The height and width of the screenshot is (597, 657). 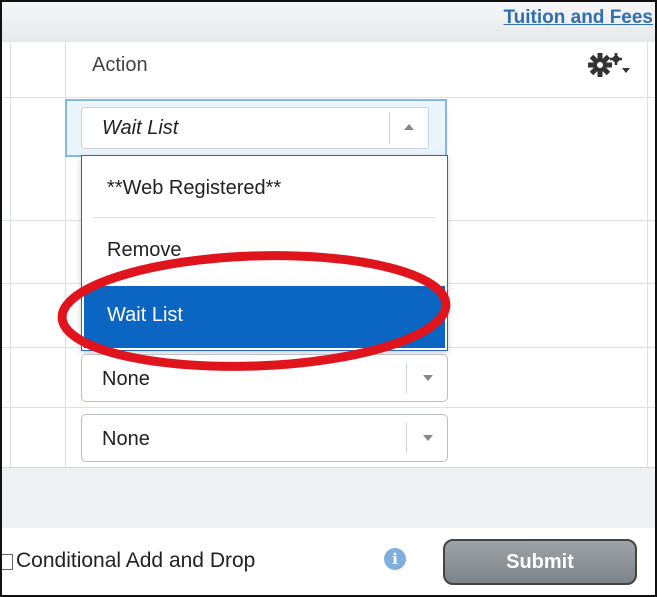 I want to click on action-select-open: Wait List, so click(x=256, y=128).